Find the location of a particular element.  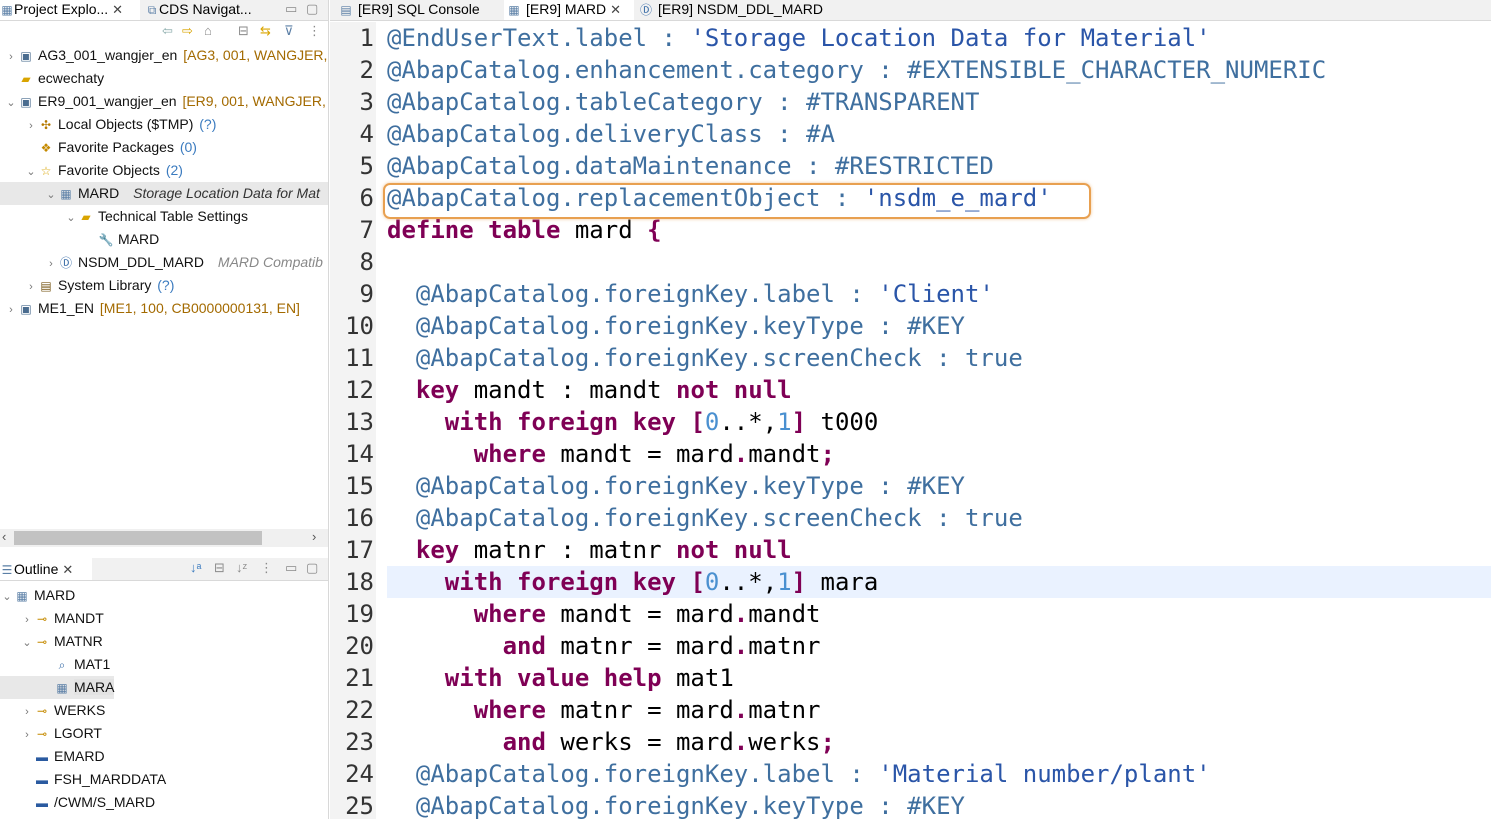

tree-item: ▰ ecwechaty is located at coordinates (164, 78).